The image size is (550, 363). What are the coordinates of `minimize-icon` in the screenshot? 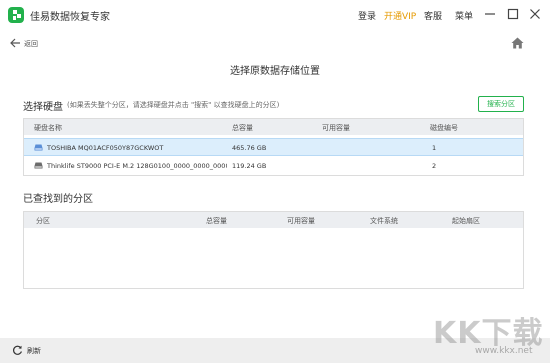 It's located at (490, 14).